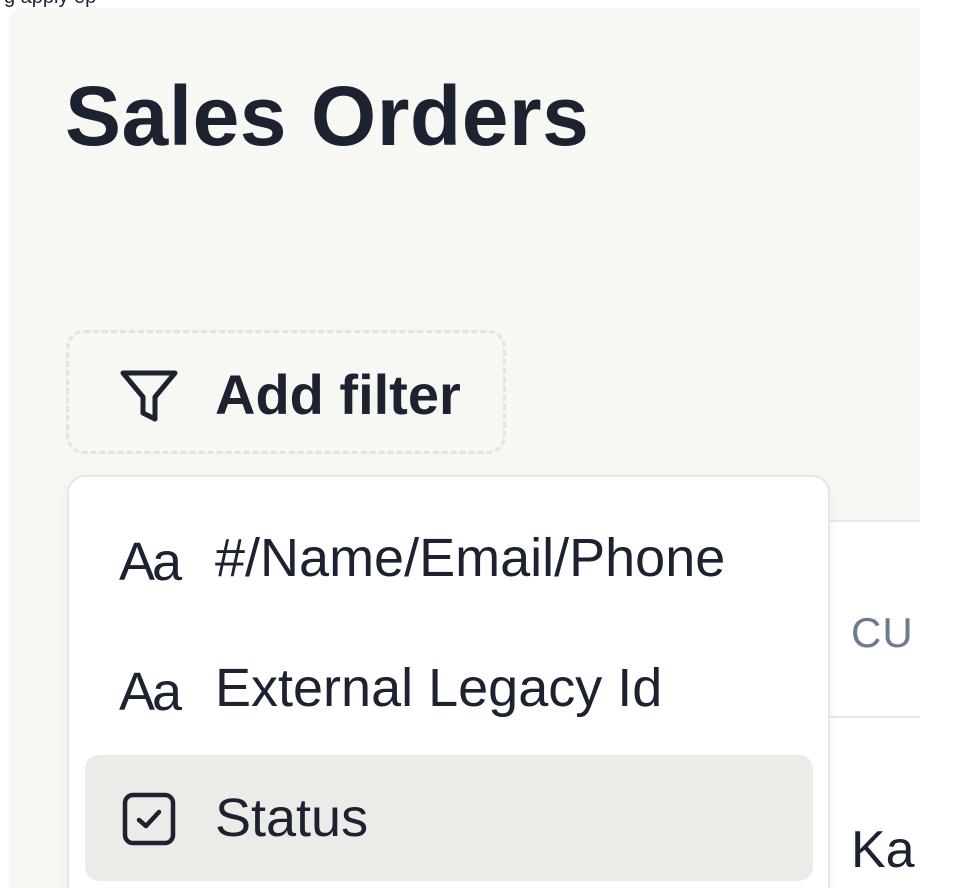  What do you see at coordinates (882, 633) in the screenshot?
I see `column-header-customer: CU` at bounding box center [882, 633].